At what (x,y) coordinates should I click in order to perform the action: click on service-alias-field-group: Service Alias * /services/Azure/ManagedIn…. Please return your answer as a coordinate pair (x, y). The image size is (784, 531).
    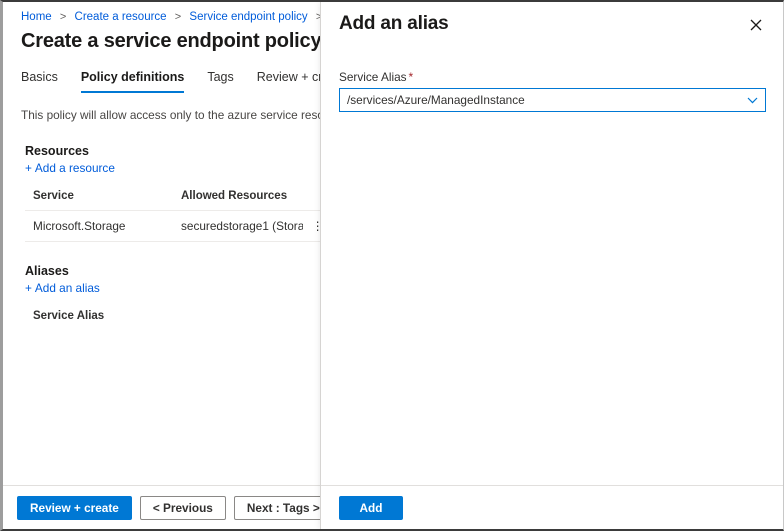
    Looking at the image, I should click on (552, 74).